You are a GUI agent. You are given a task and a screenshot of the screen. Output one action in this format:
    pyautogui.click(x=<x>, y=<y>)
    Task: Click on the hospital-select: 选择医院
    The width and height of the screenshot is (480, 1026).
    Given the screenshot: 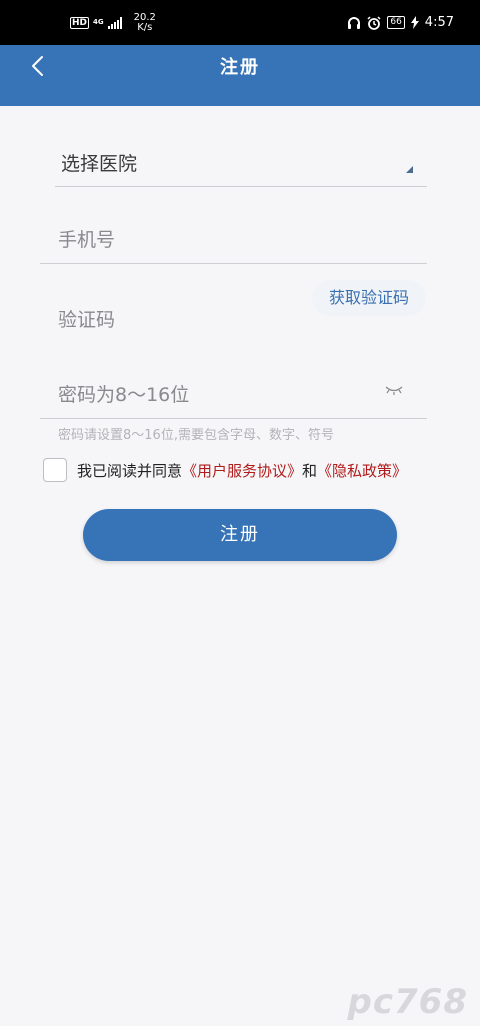 What is the action you would take?
    pyautogui.click(x=241, y=160)
    